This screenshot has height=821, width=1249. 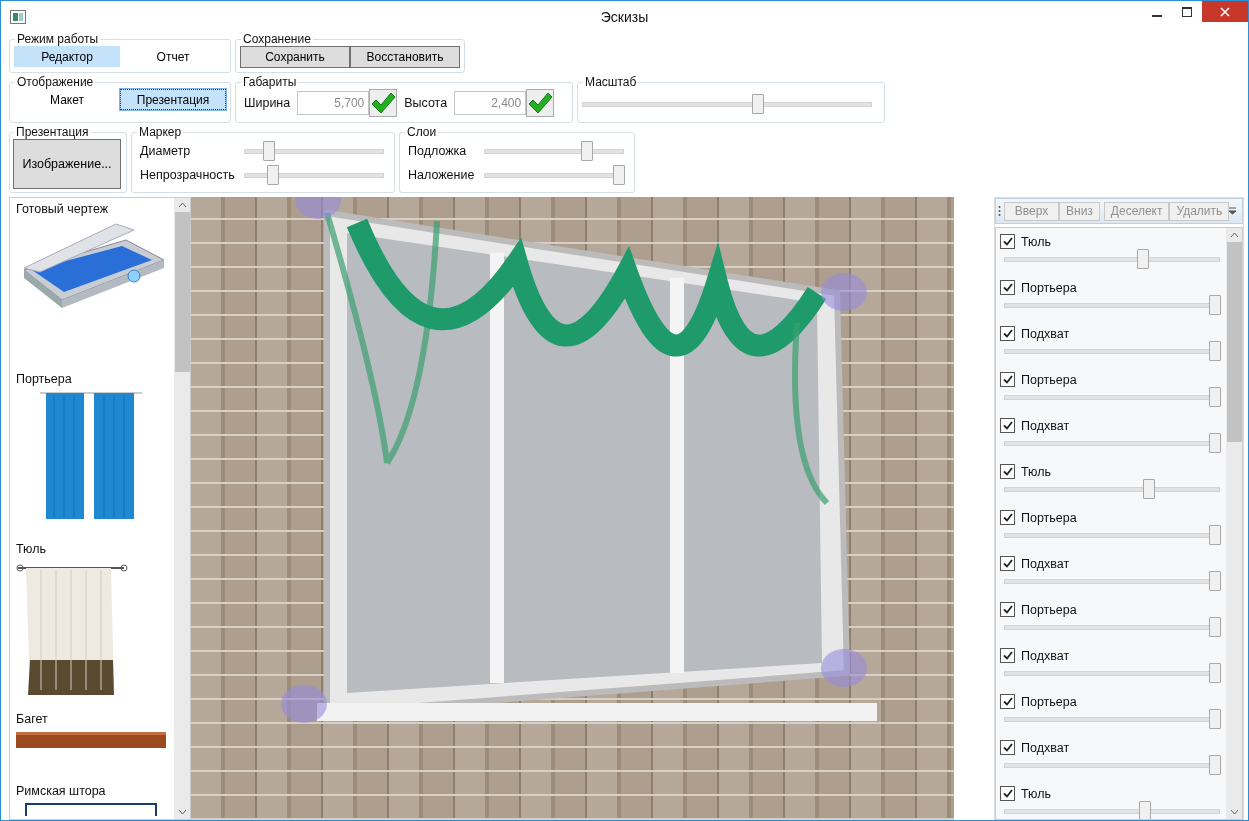 What do you see at coordinates (442, 175) in the screenshot?
I see `slider-label: Наложение` at bounding box center [442, 175].